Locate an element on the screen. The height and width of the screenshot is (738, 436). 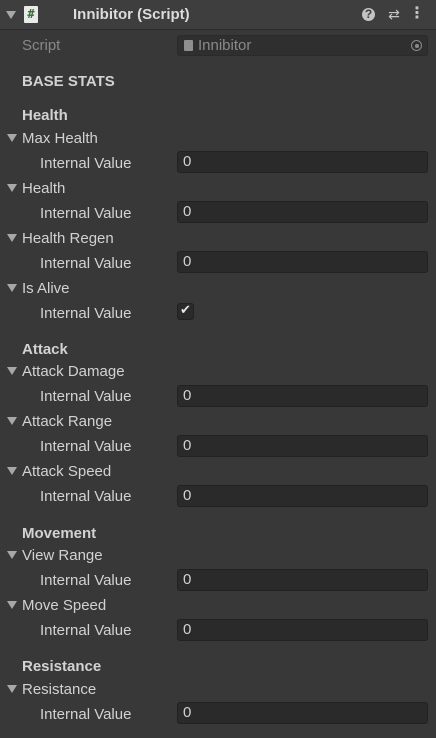
resistance-section-header: Resistance is located at coordinates (62, 666).